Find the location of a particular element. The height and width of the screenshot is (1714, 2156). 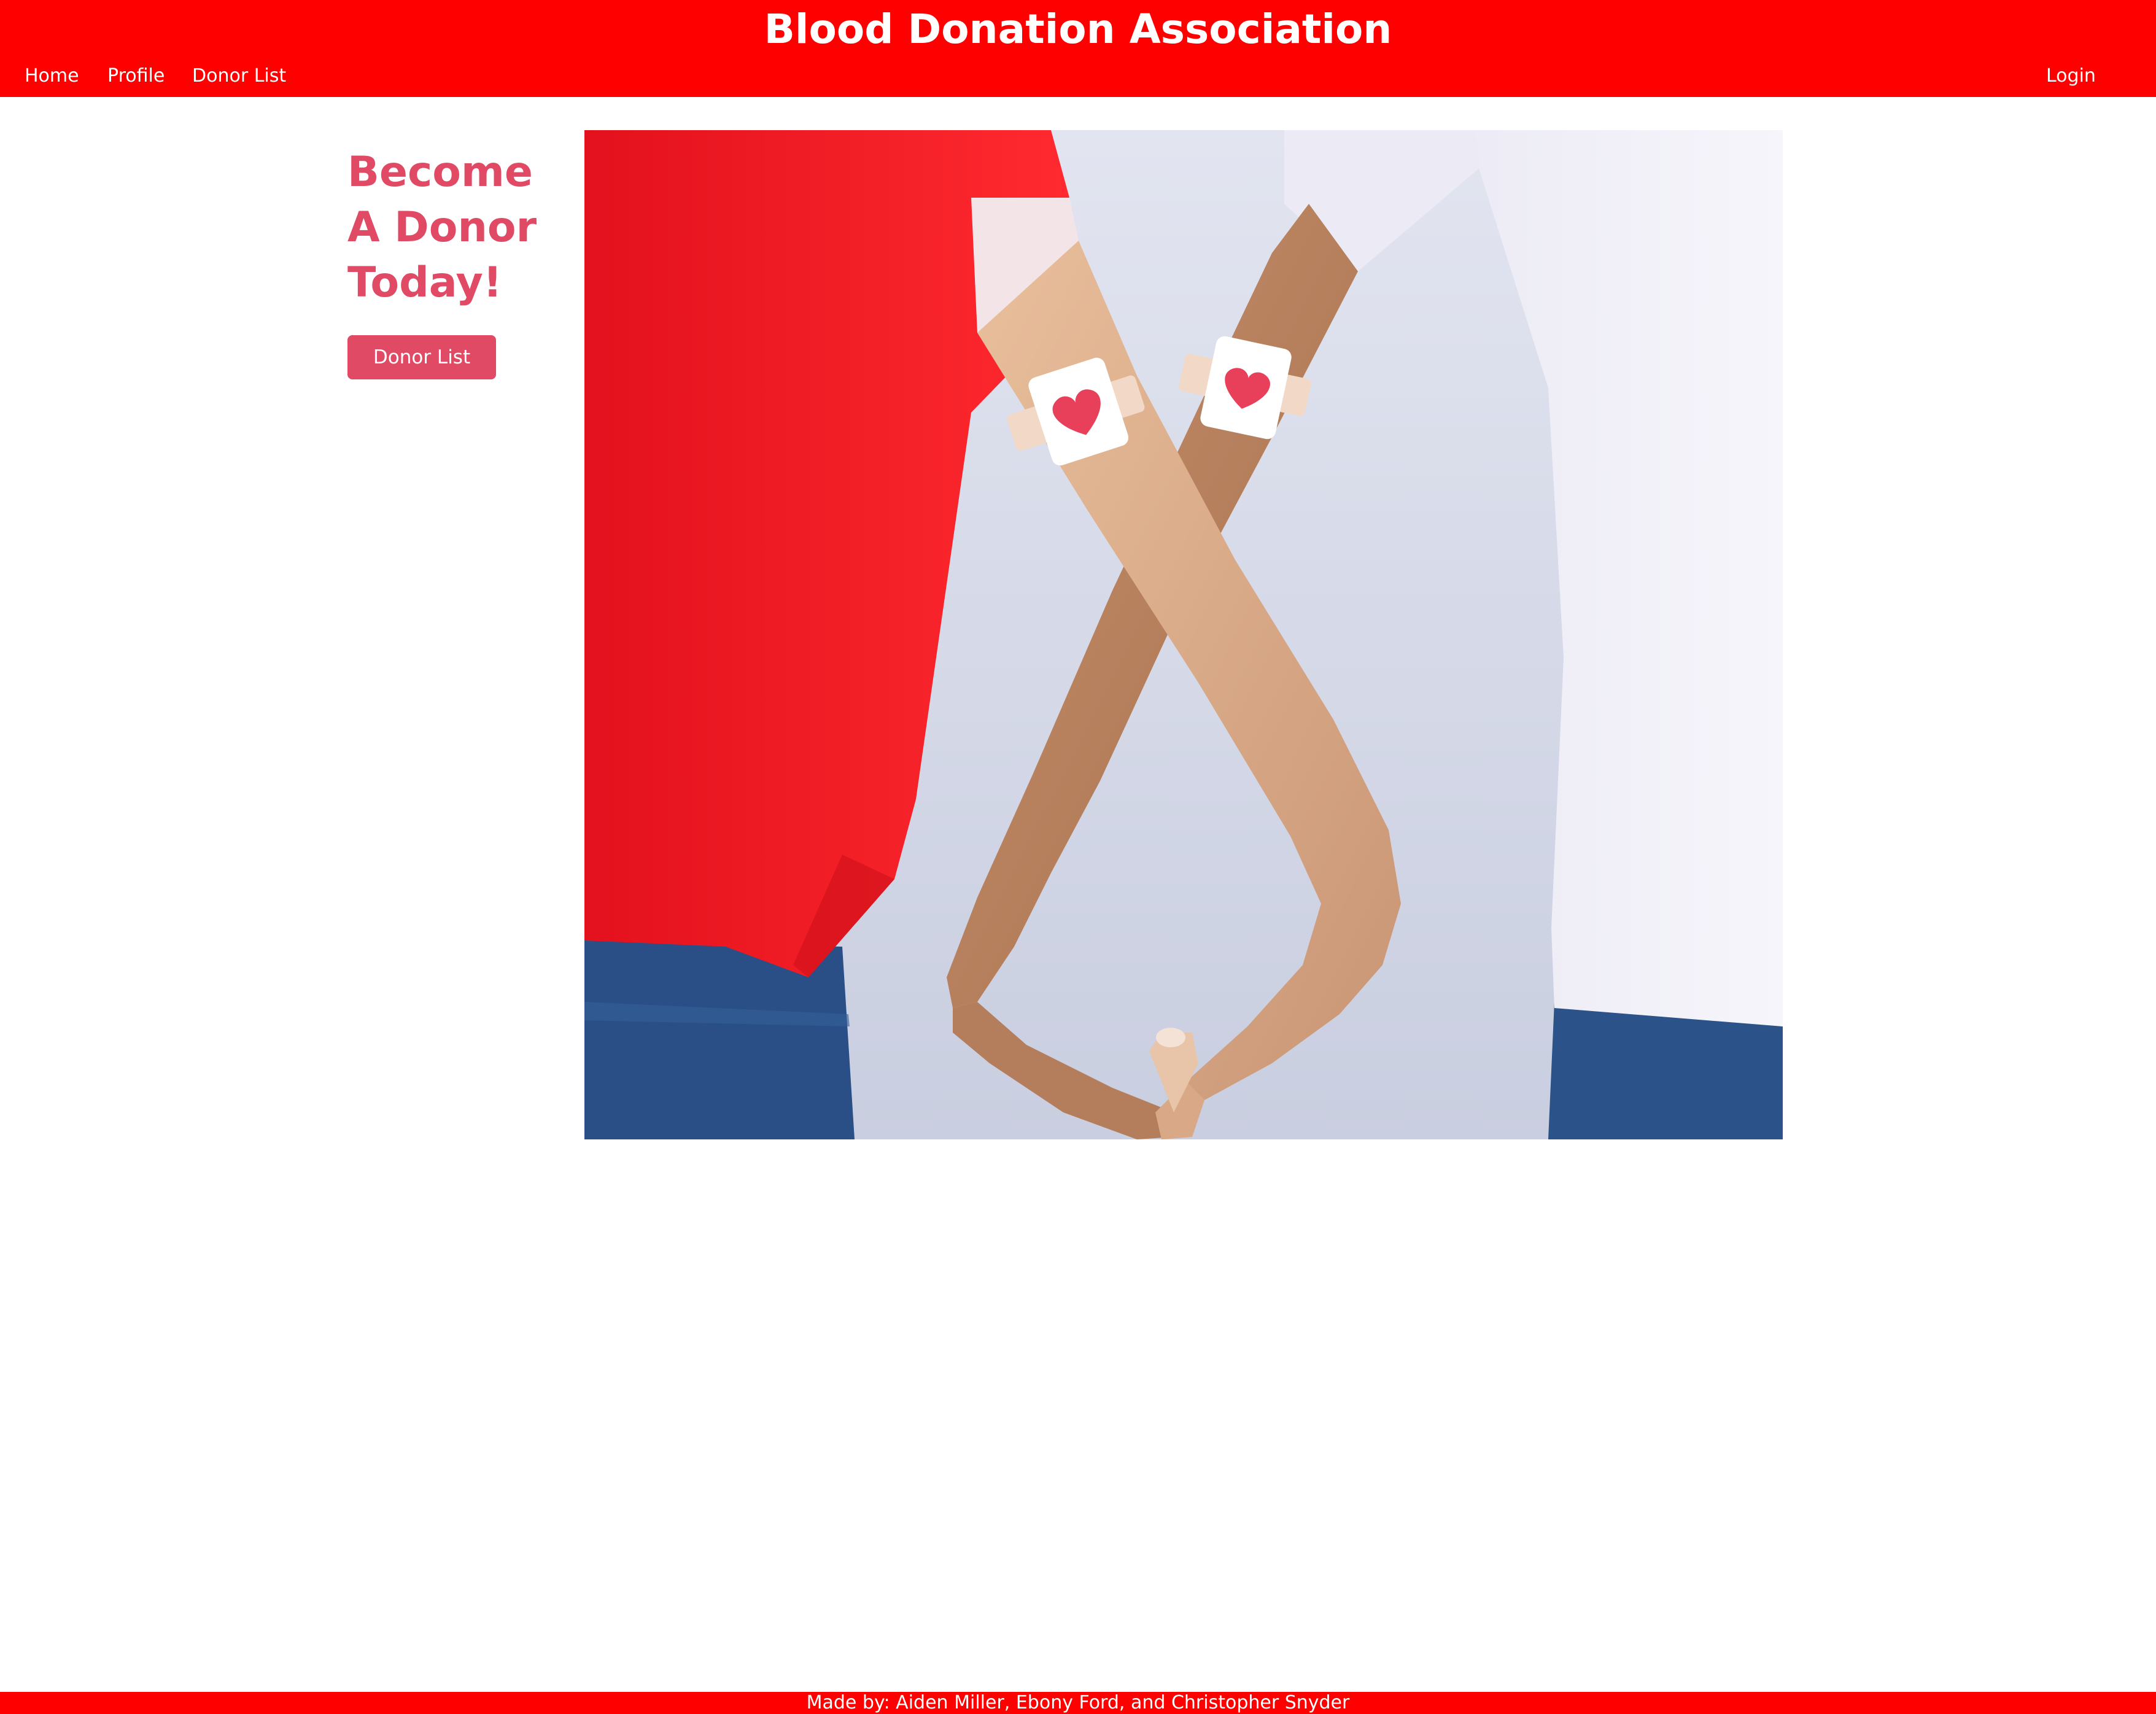

nav-profile-link: Profile is located at coordinates (136, 76).